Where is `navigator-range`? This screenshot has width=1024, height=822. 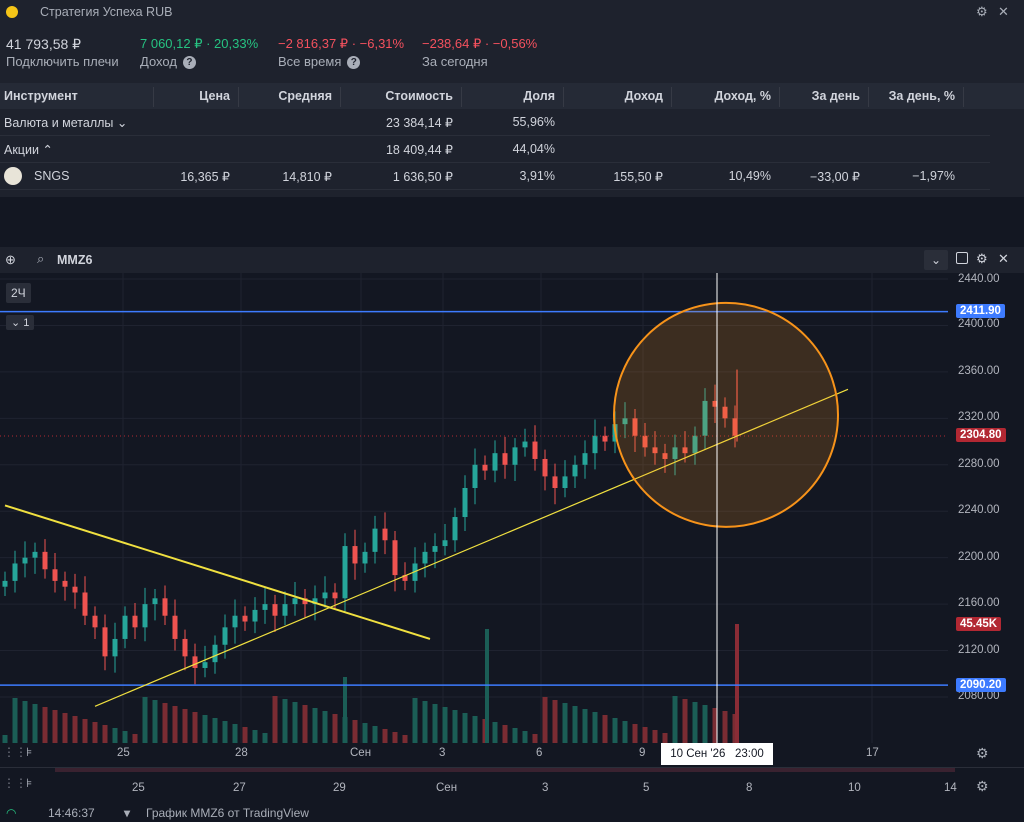 navigator-range is located at coordinates (505, 770).